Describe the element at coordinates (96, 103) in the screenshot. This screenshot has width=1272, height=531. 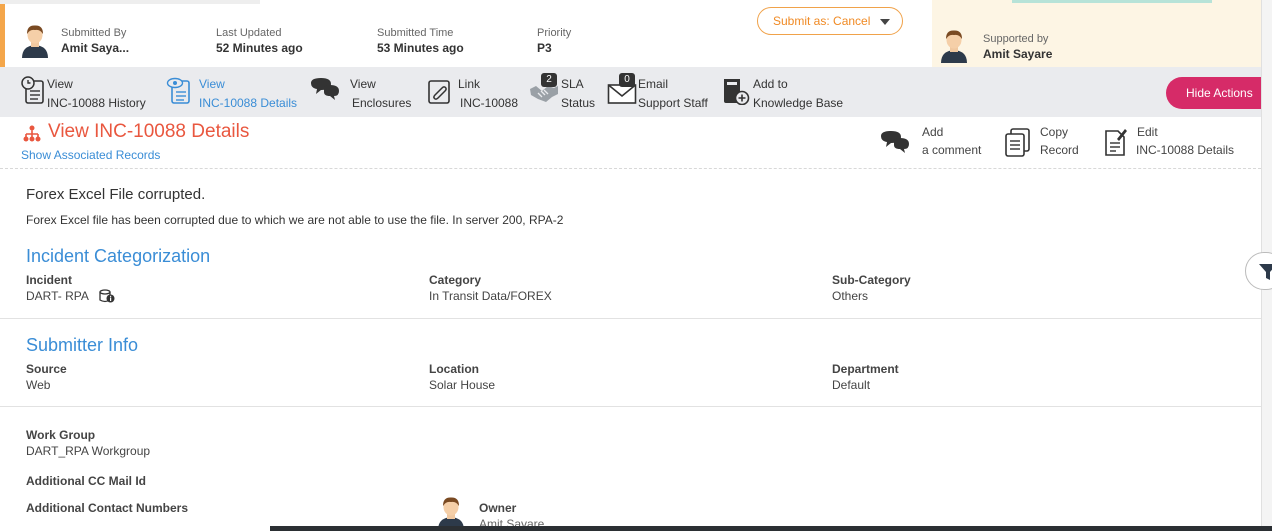
I see `view-history-line2: INC-10088 History` at that location.